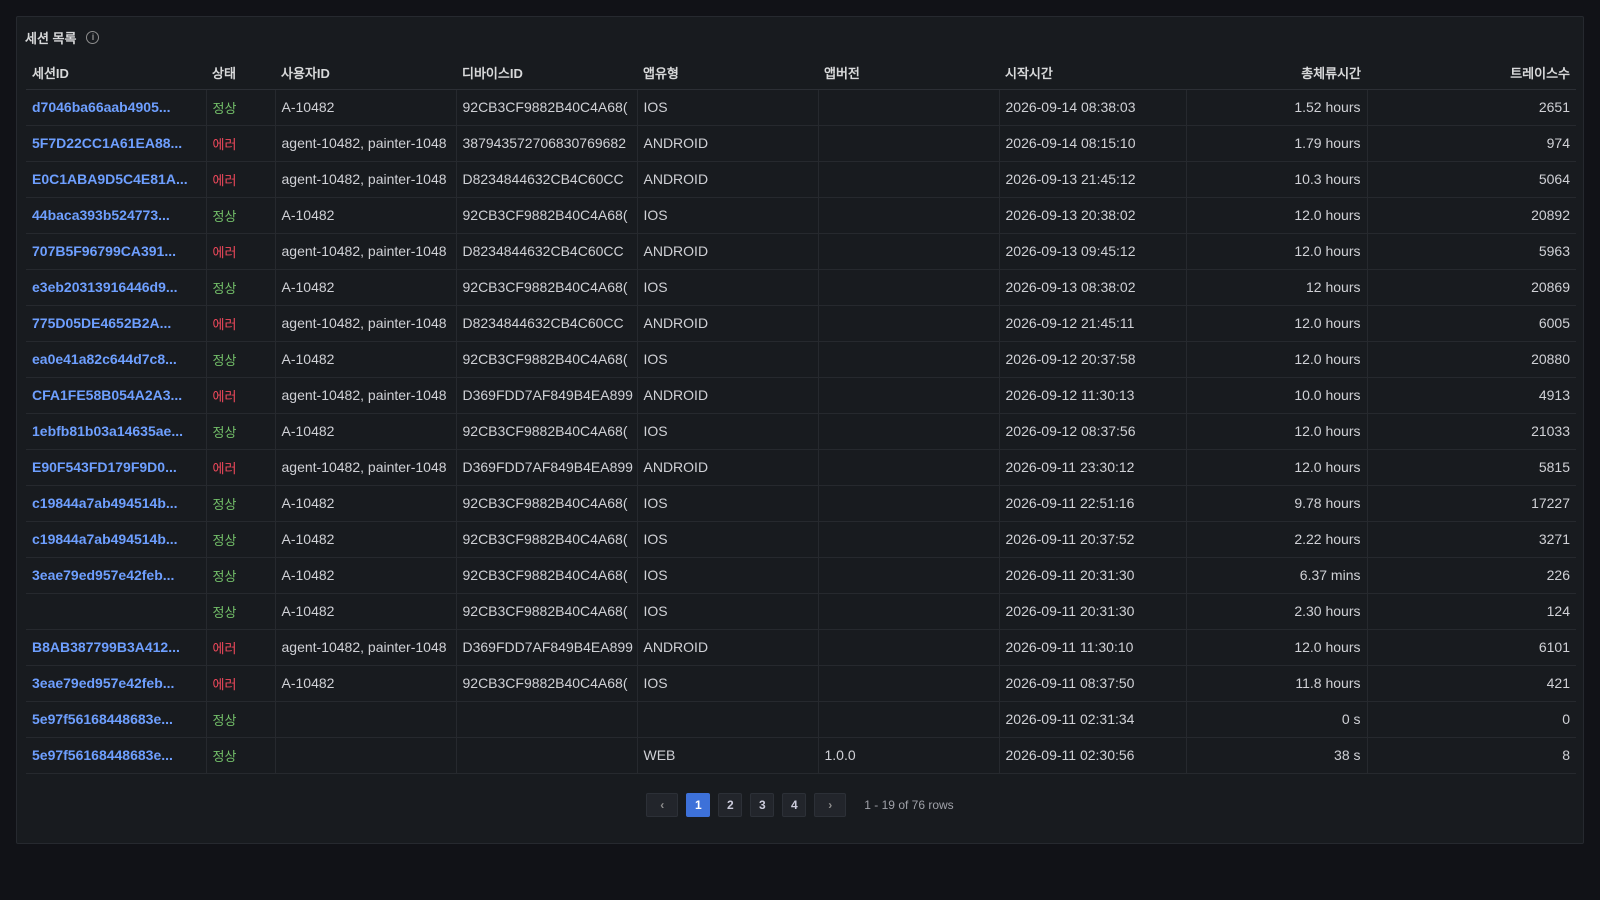  I want to click on trace-count-cell: 974, so click(1471, 143).